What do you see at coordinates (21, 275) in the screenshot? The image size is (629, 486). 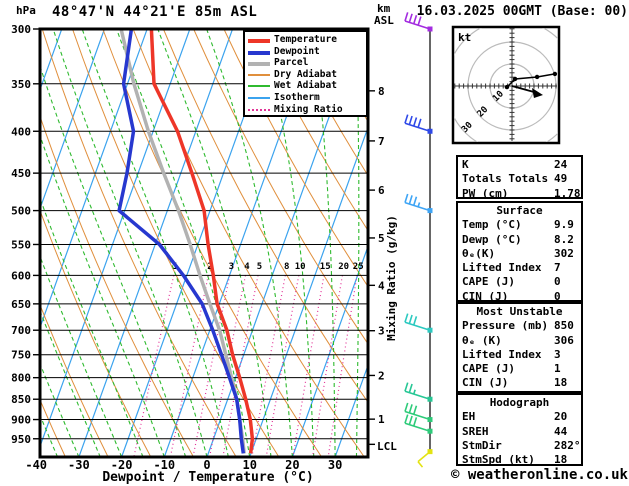 I see `pressure-tick-label: 600` at bounding box center [21, 275].